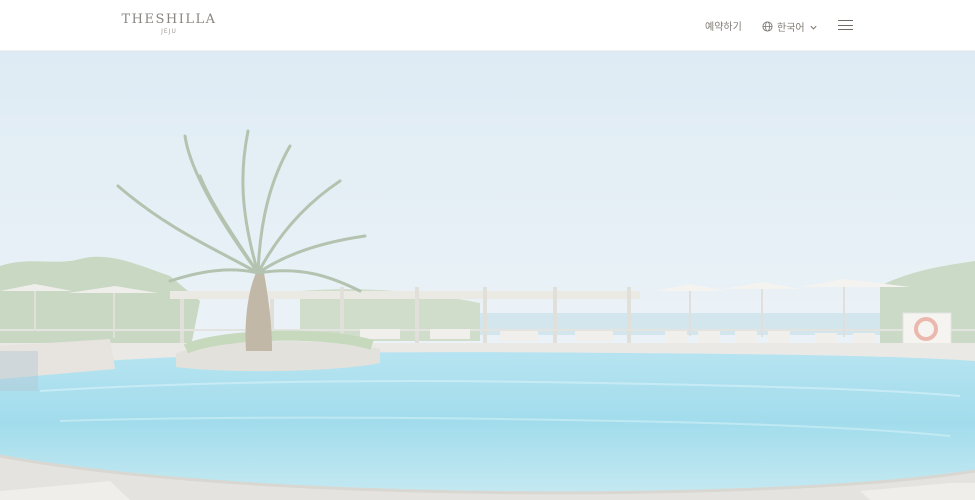  Describe the element at coordinates (723, 25) in the screenshot. I see `booking-link: 예약하기` at that location.